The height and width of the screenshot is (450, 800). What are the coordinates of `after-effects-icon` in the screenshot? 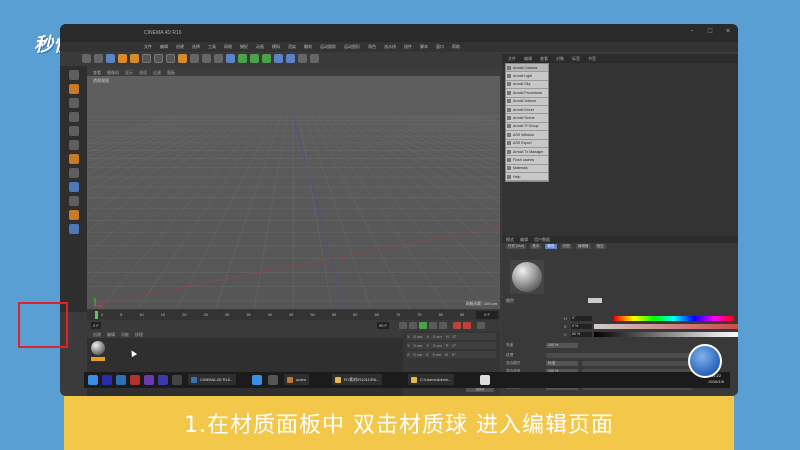 It's located at (149, 380).